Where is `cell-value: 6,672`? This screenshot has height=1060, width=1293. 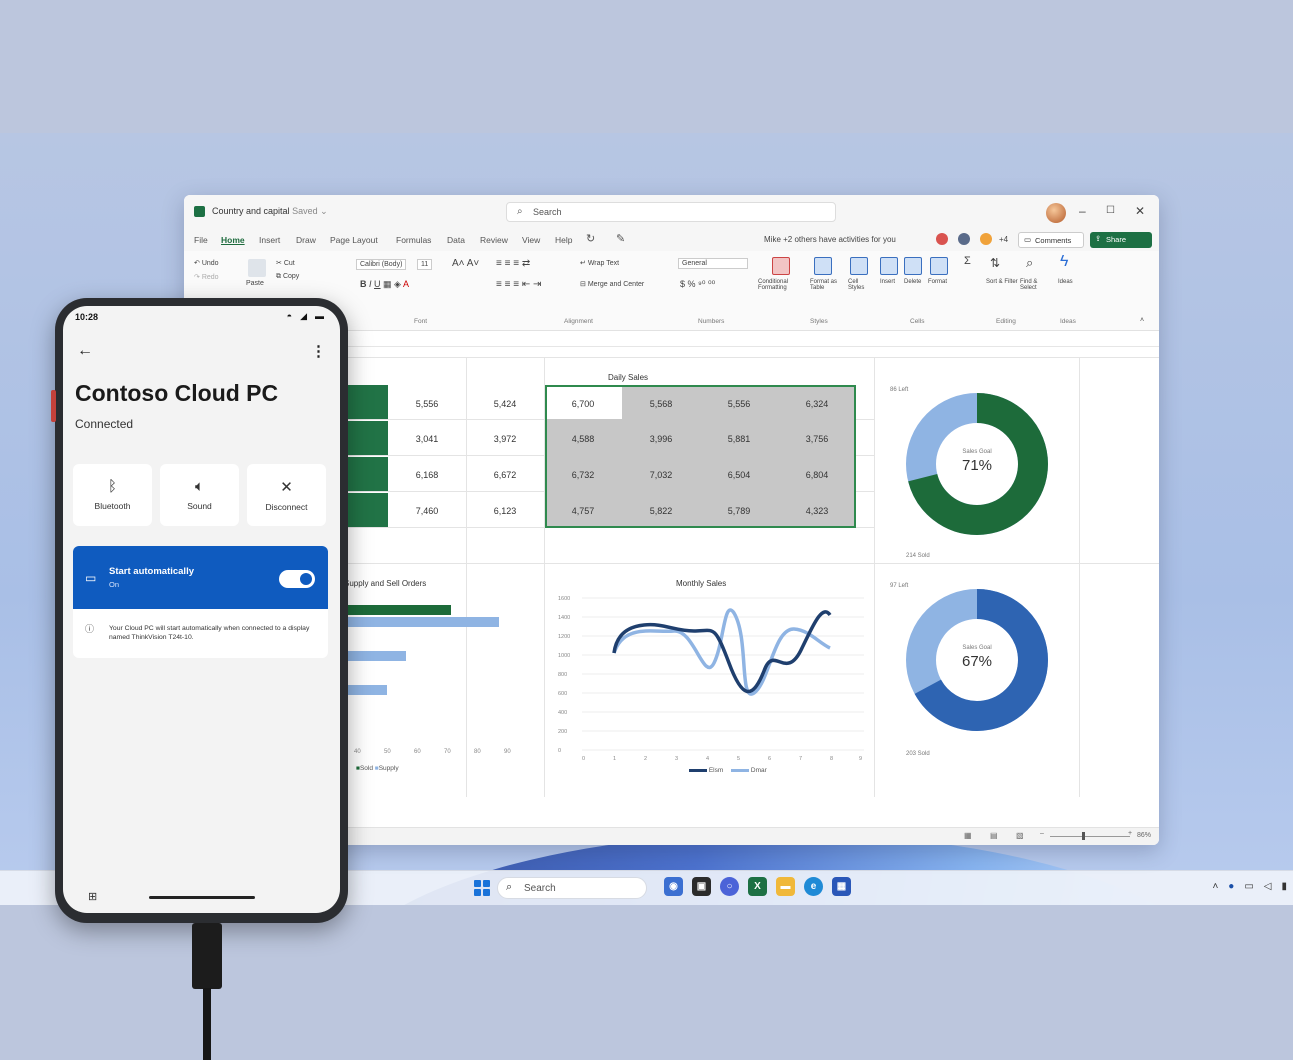 cell-value: 6,672 is located at coordinates (505, 475).